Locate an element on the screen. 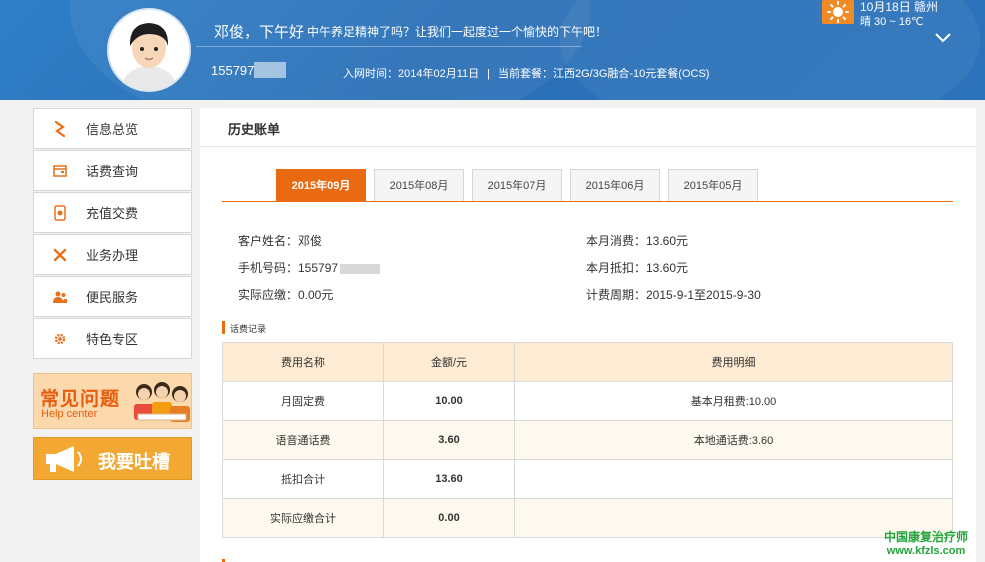  fee-amount: 3.60 is located at coordinates (449, 440).